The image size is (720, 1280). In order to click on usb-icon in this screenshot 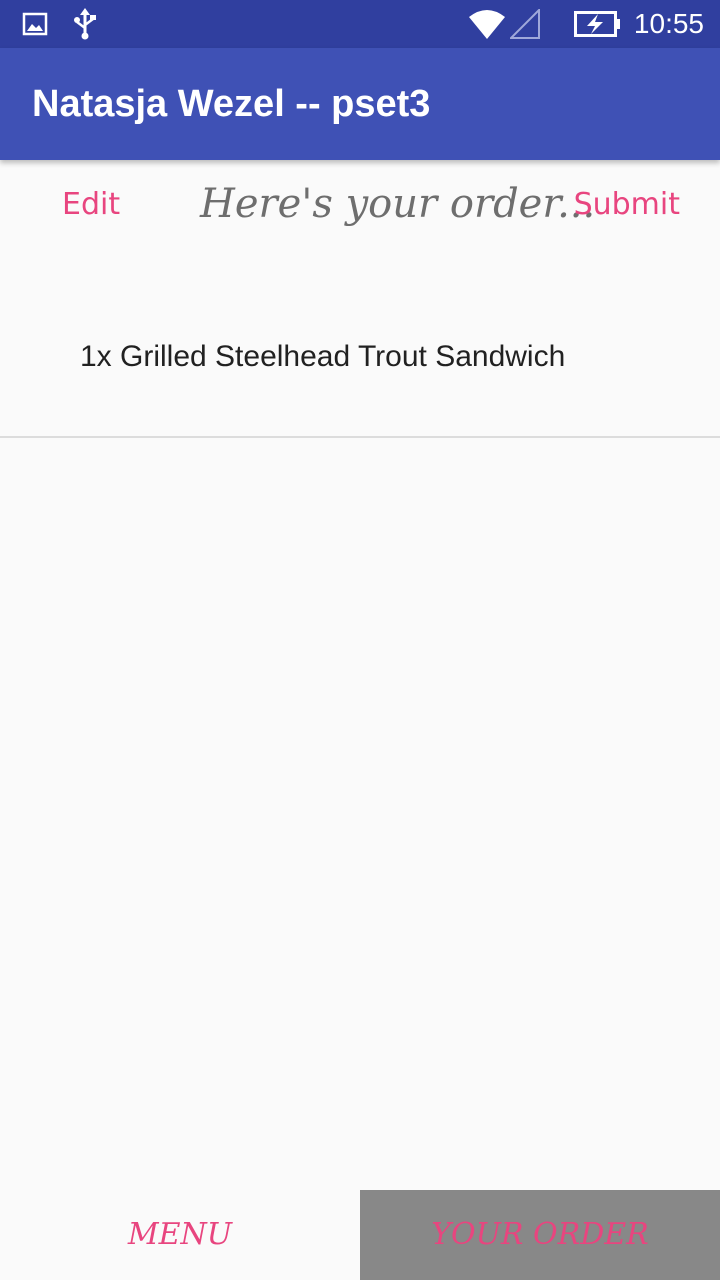, I will do `click(85, 24)`.